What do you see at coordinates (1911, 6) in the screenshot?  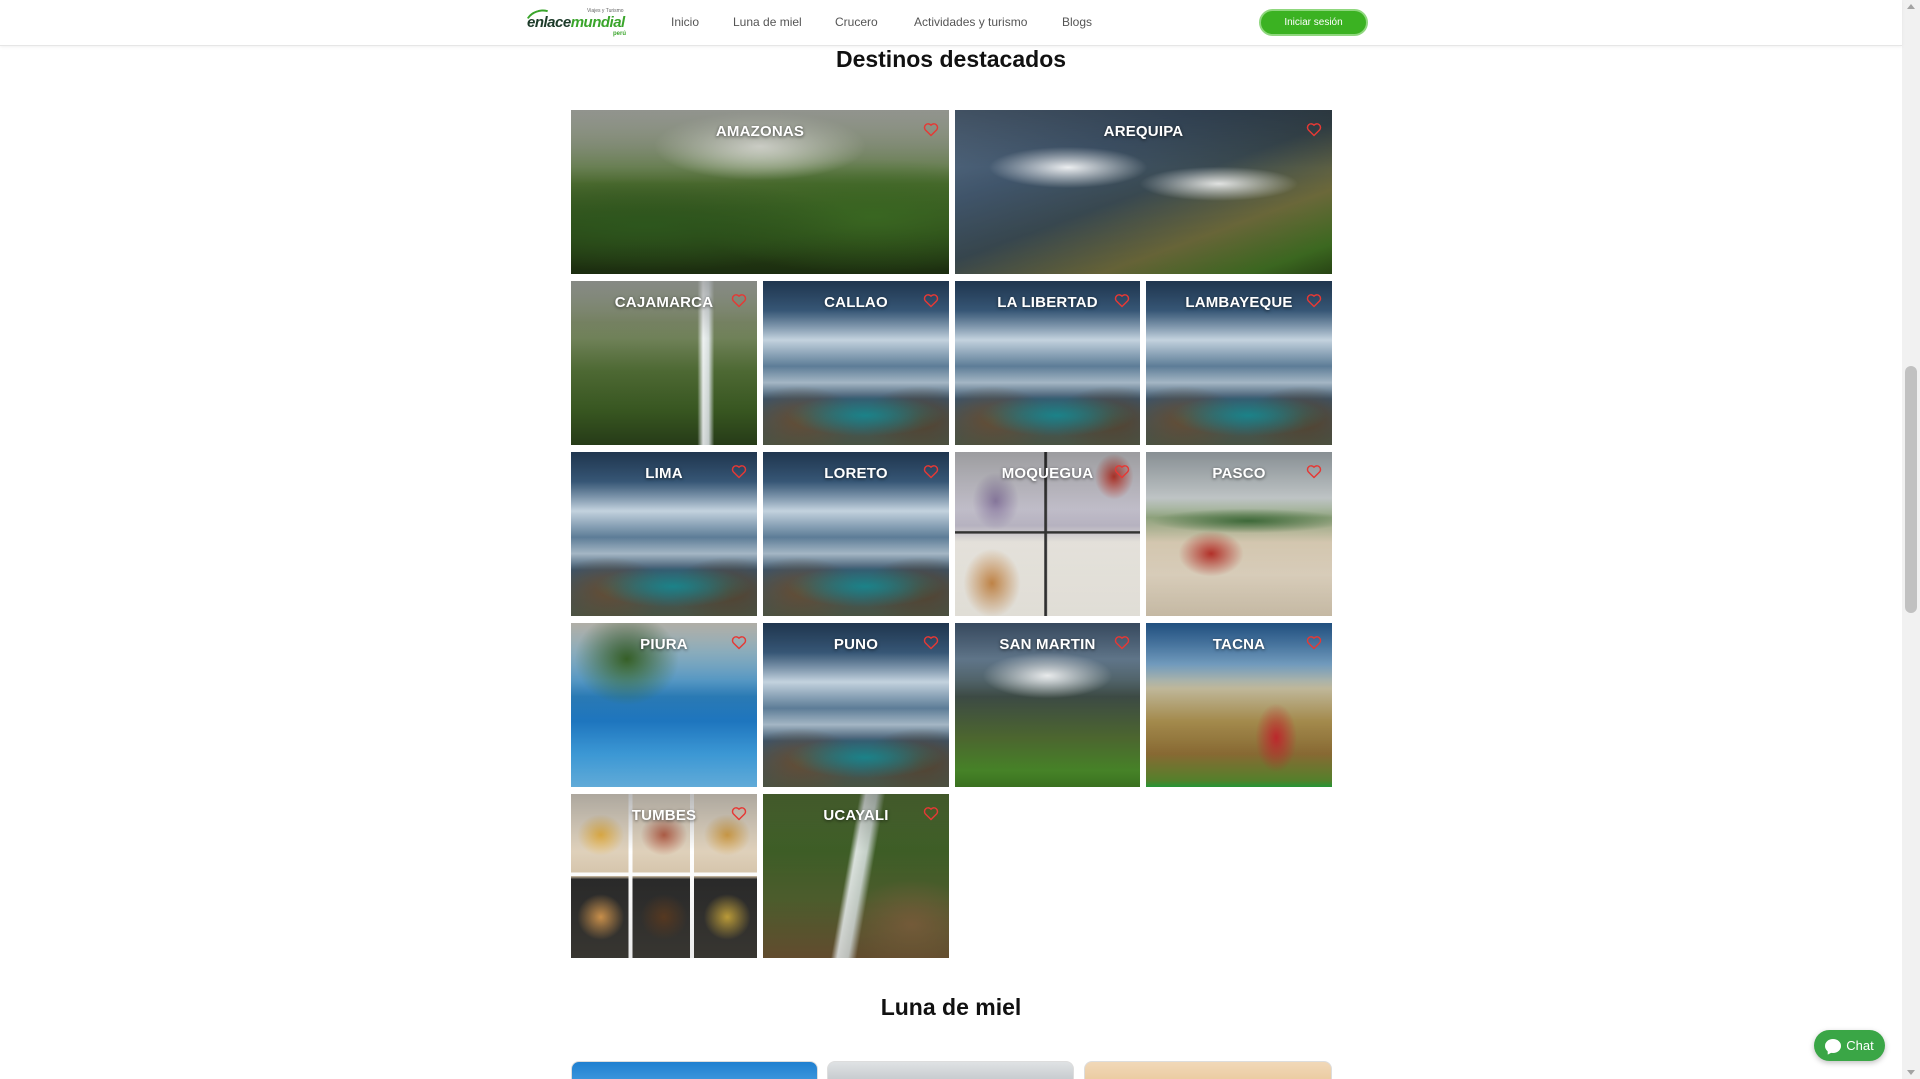 I see `scroll-up-icon` at bounding box center [1911, 6].